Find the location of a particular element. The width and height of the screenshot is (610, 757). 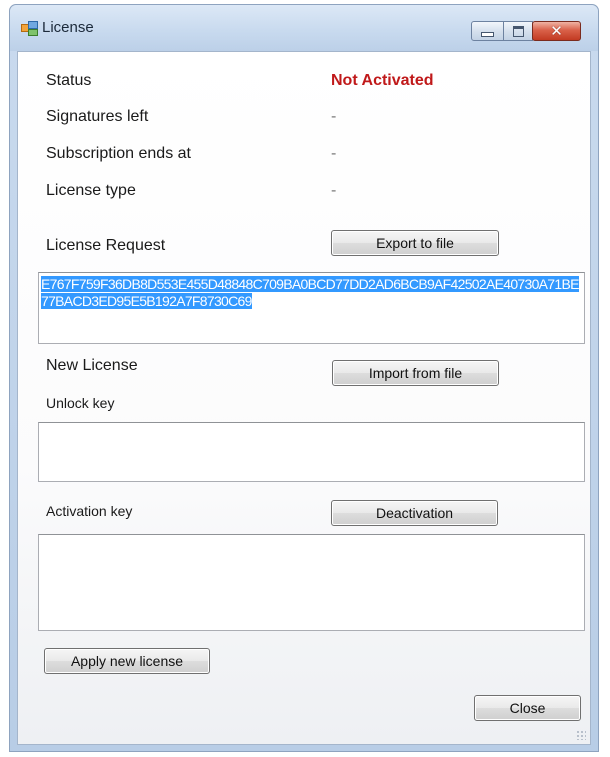

activation-key-label: Activation key is located at coordinates (89, 511).